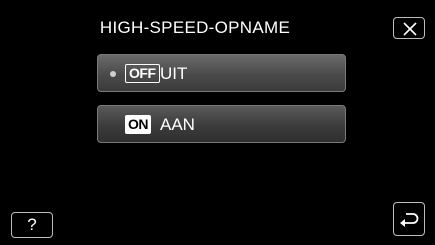 The width and height of the screenshot is (435, 245). Describe the element at coordinates (195, 27) in the screenshot. I see `page-title: HIGH-SPEED-OPNAME` at that location.